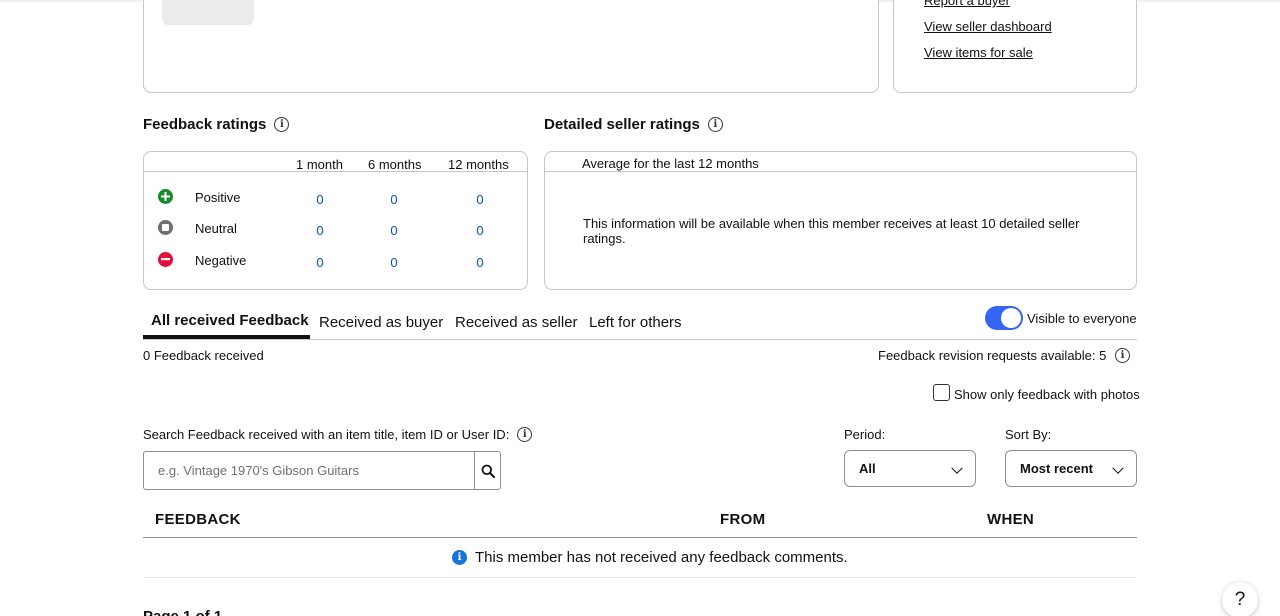 The image size is (1280, 616). What do you see at coordinates (480, 199) in the screenshot?
I see `positive-12-months: 0` at bounding box center [480, 199].